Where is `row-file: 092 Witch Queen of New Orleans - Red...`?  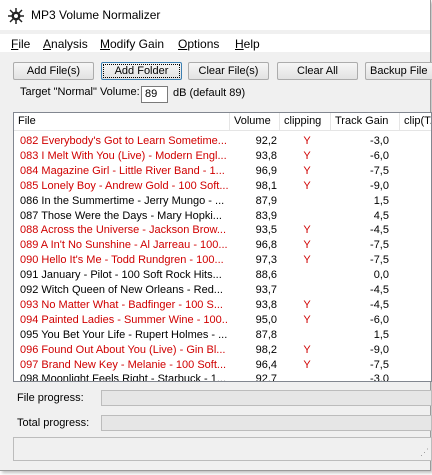
row-file: 092 Witch Queen of New Orleans - Red... is located at coordinates (121, 290).